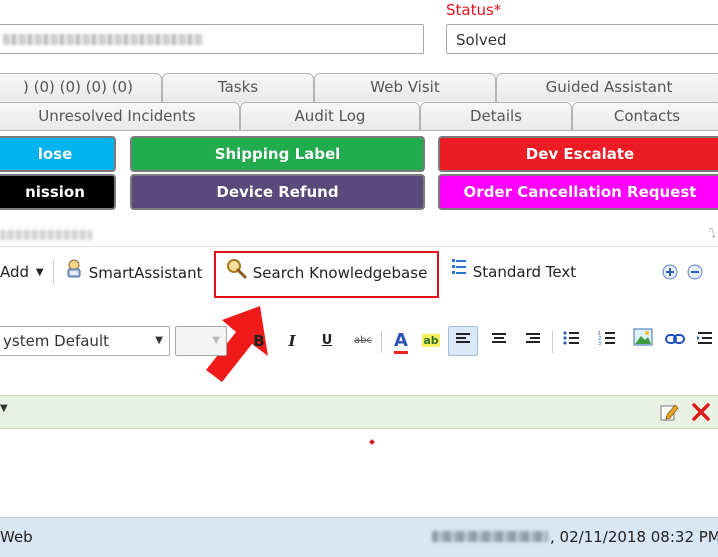 The height and width of the screenshot is (557, 718). Describe the element at coordinates (463, 338) in the screenshot. I see `align-left-icon` at that location.